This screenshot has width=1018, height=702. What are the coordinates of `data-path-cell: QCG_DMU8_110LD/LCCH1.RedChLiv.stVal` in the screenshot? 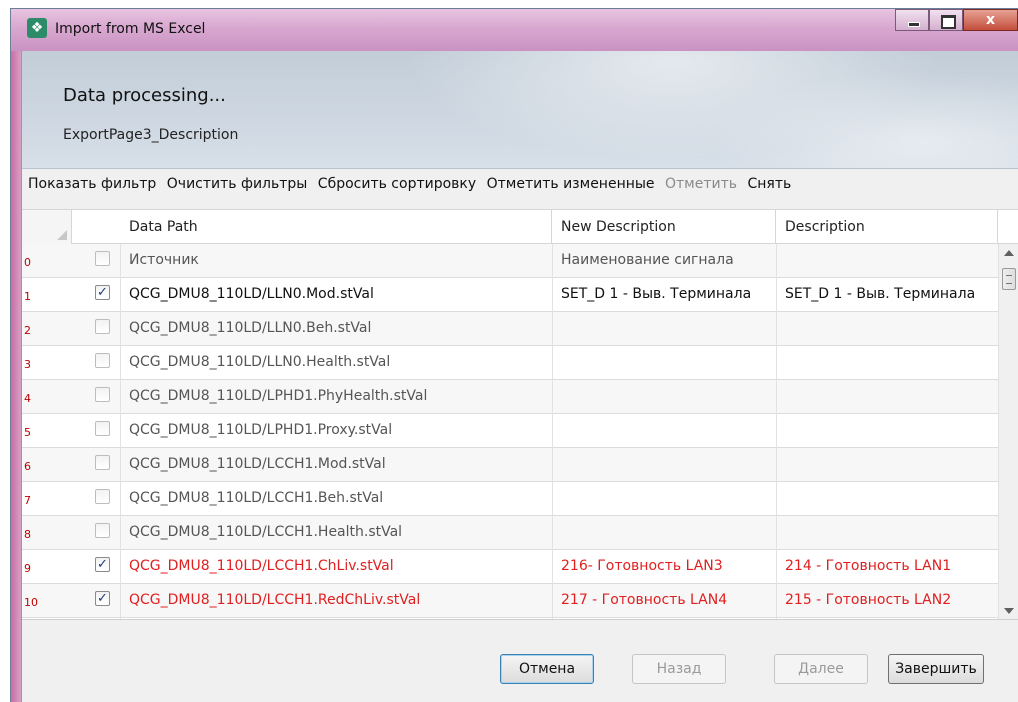 It's located at (336, 601).